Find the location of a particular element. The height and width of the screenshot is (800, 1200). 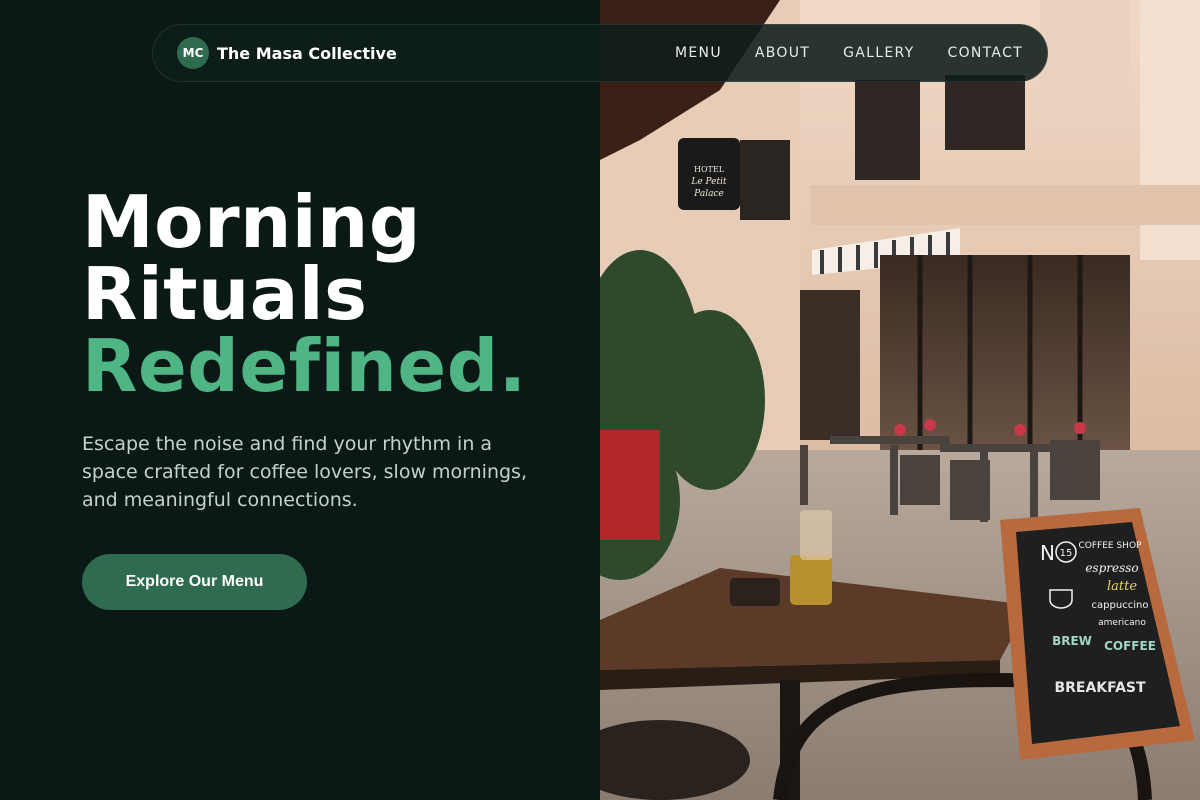

brand: MC The Masa Collective is located at coordinates (287, 53).